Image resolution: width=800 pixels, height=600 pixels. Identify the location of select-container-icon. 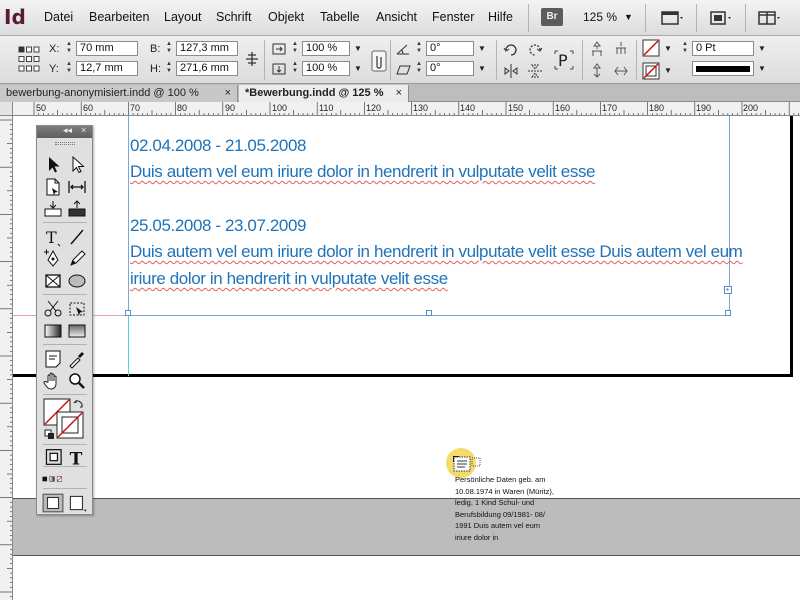
(597, 49).